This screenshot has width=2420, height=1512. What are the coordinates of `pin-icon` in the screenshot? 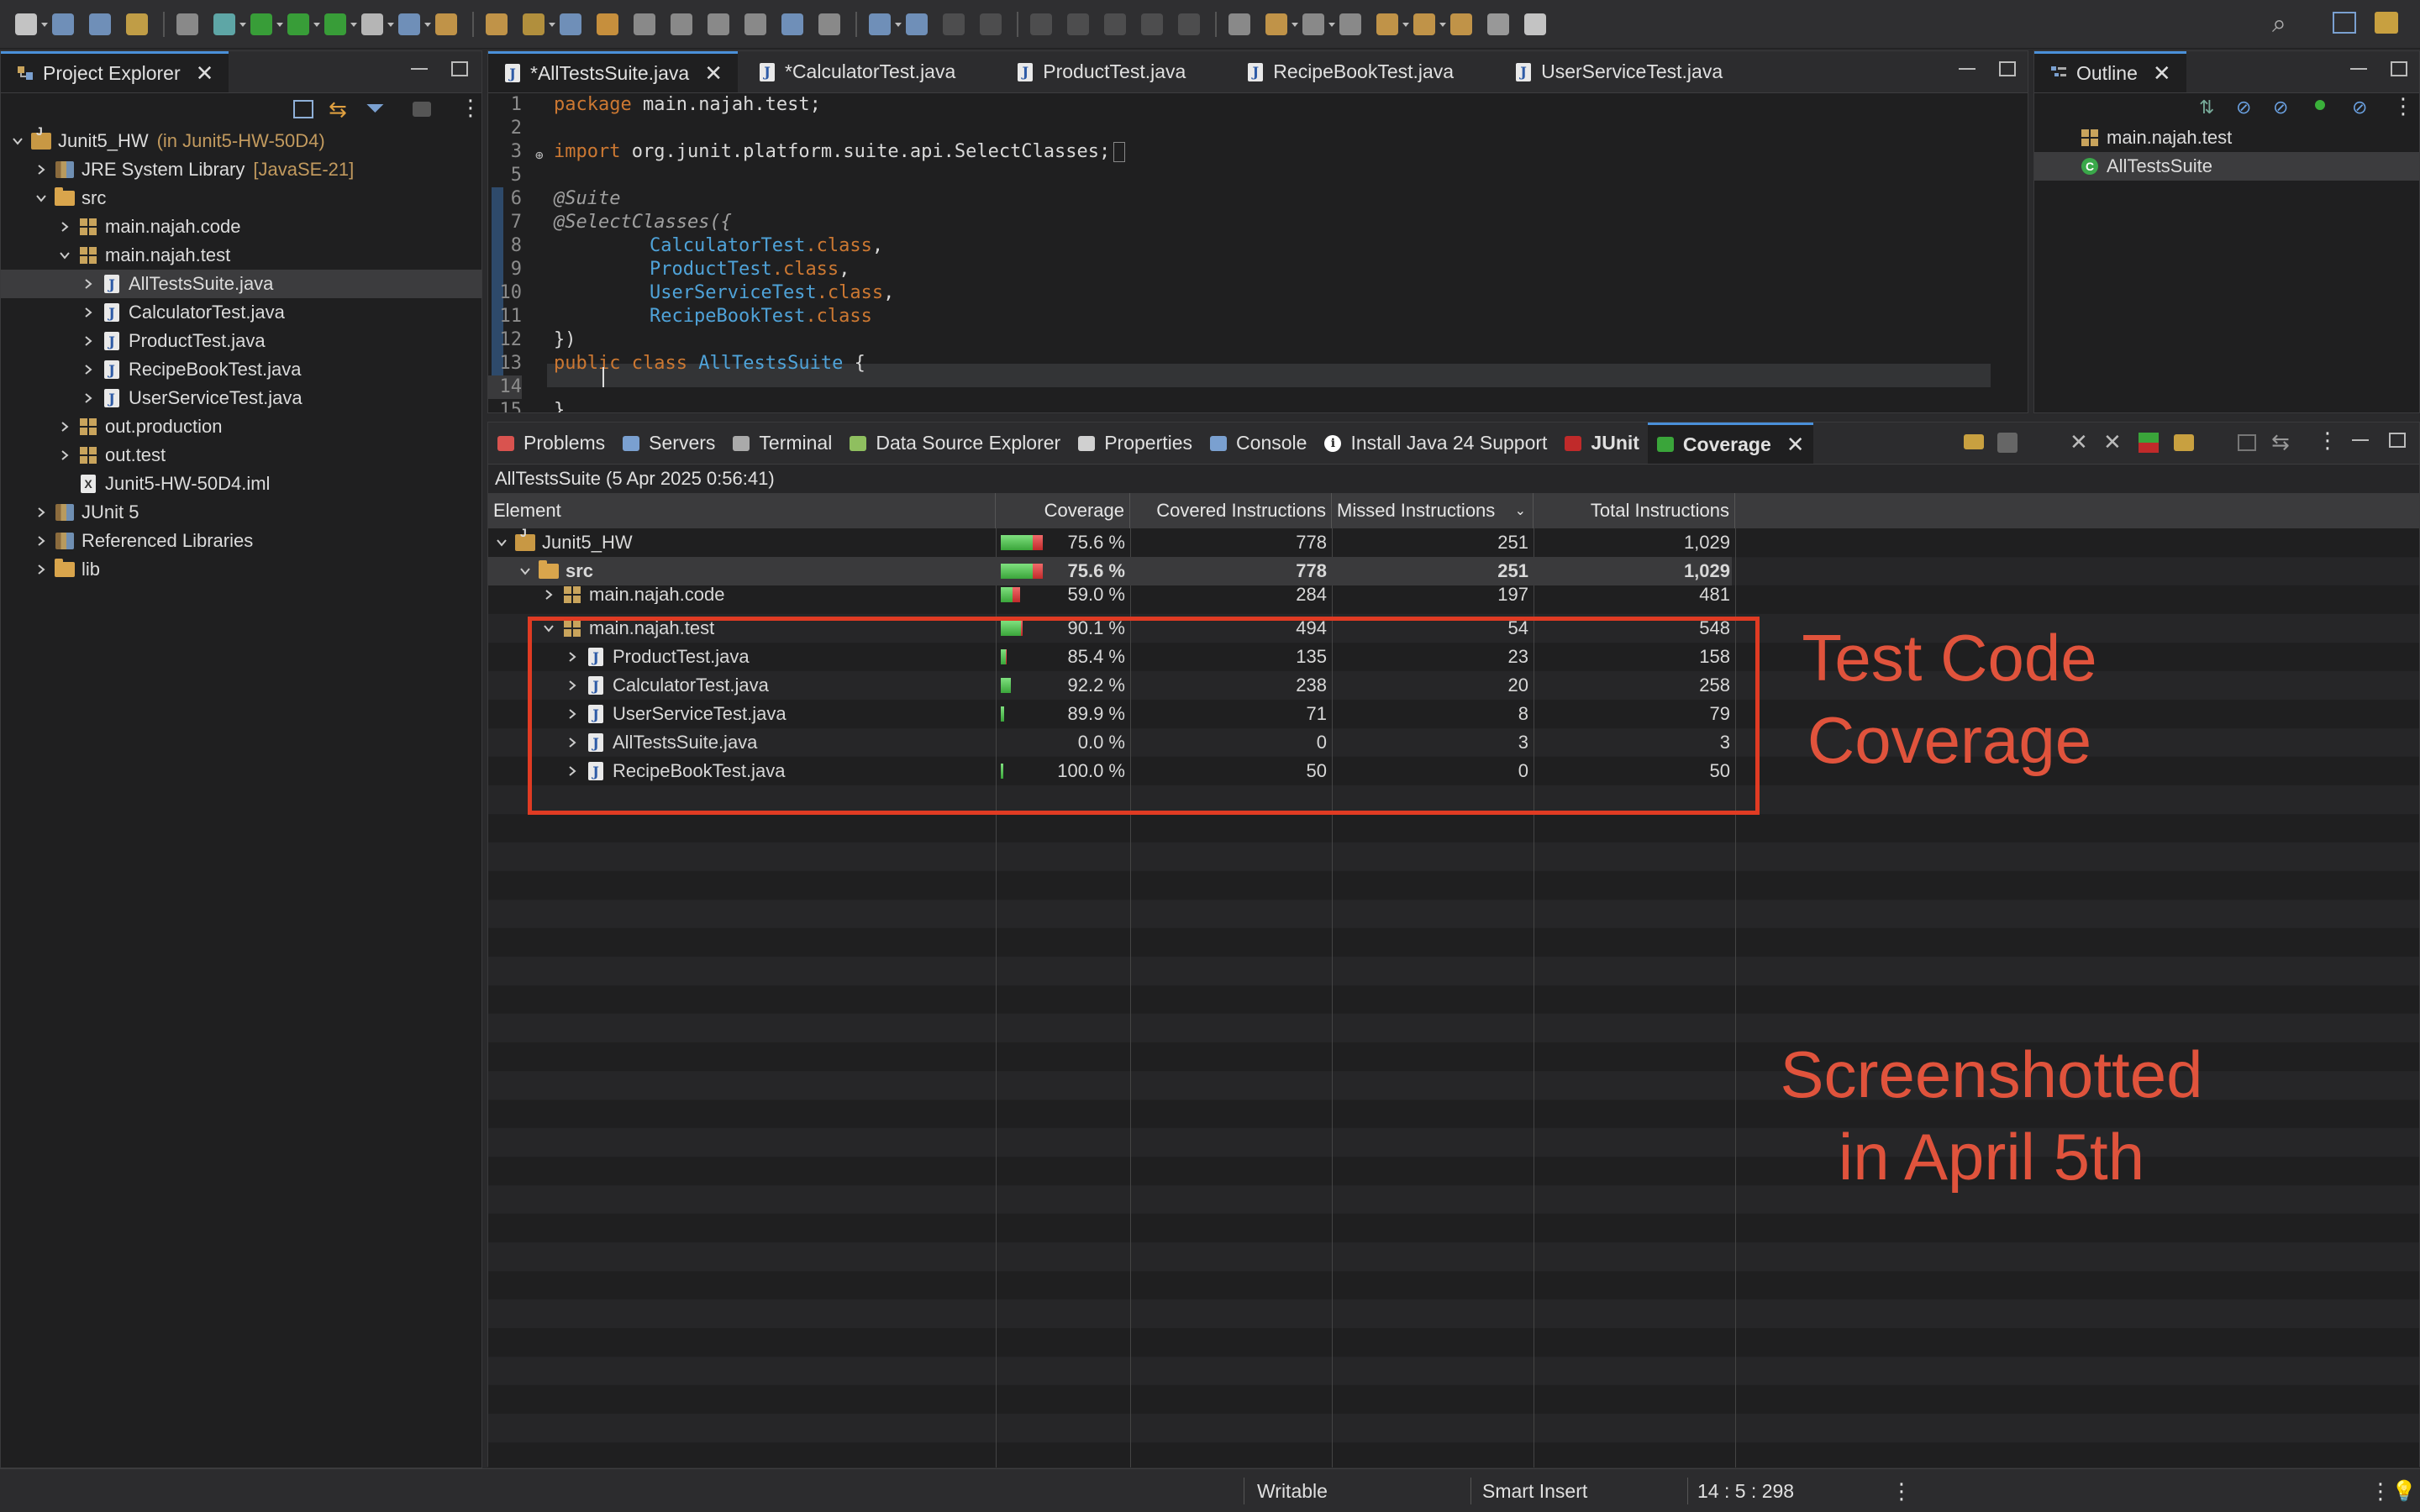 It's located at (1498, 24).